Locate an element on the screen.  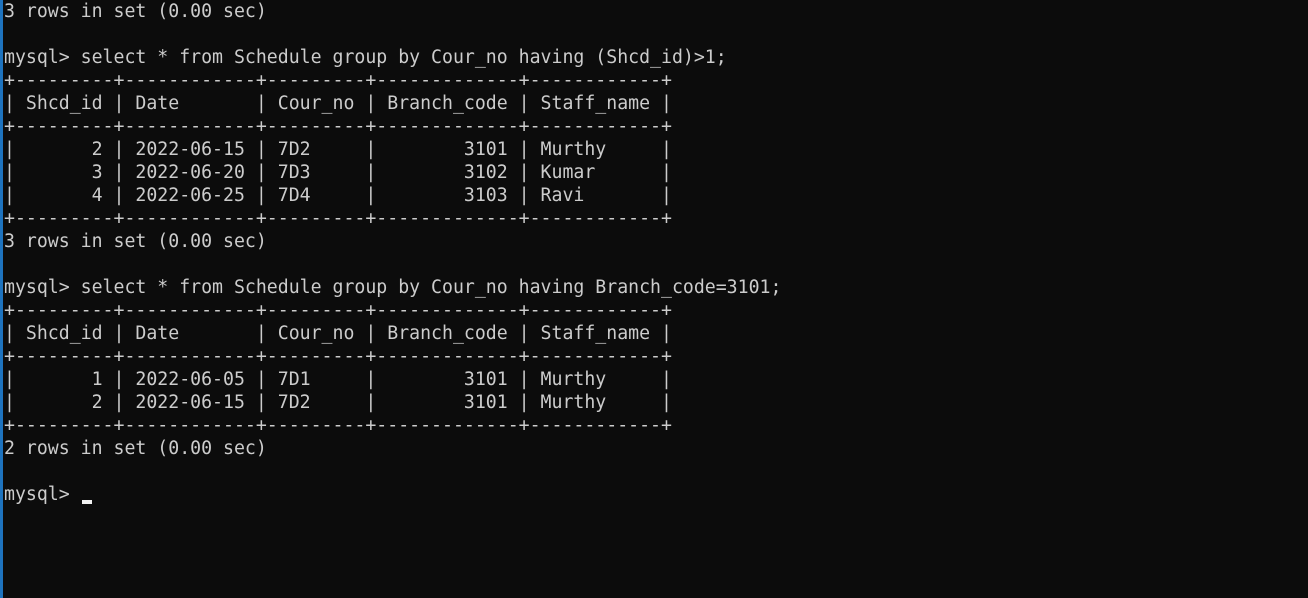
output-line: 2 rows in set (0.00 sec) is located at coordinates (135, 448).